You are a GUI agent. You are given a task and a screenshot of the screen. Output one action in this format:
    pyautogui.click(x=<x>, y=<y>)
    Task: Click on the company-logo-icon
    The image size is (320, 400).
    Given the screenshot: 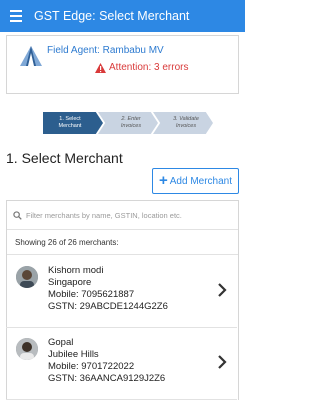 What is the action you would take?
    pyautogui.click(x=31, y=56)
    